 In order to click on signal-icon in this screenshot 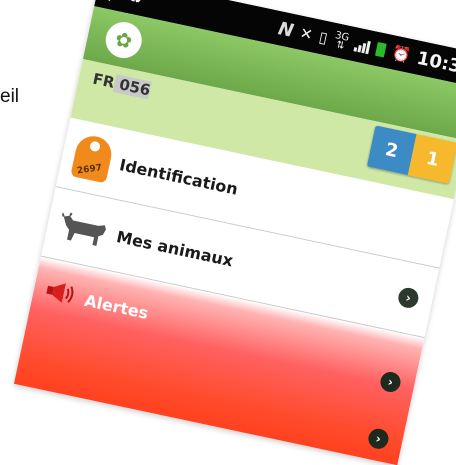, I will do `click(362, 46)`.